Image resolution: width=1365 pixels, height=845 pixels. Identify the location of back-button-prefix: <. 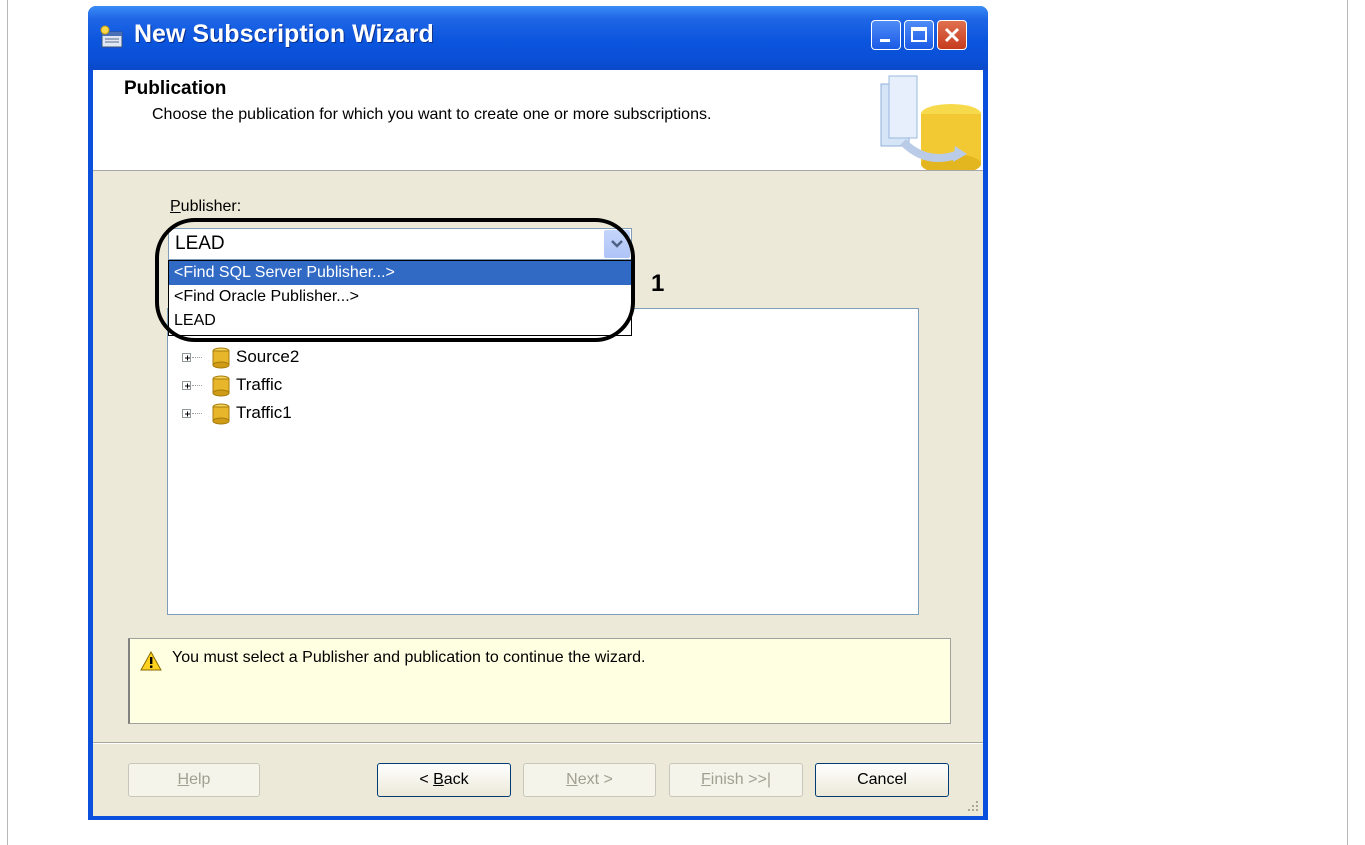
(426, 779).